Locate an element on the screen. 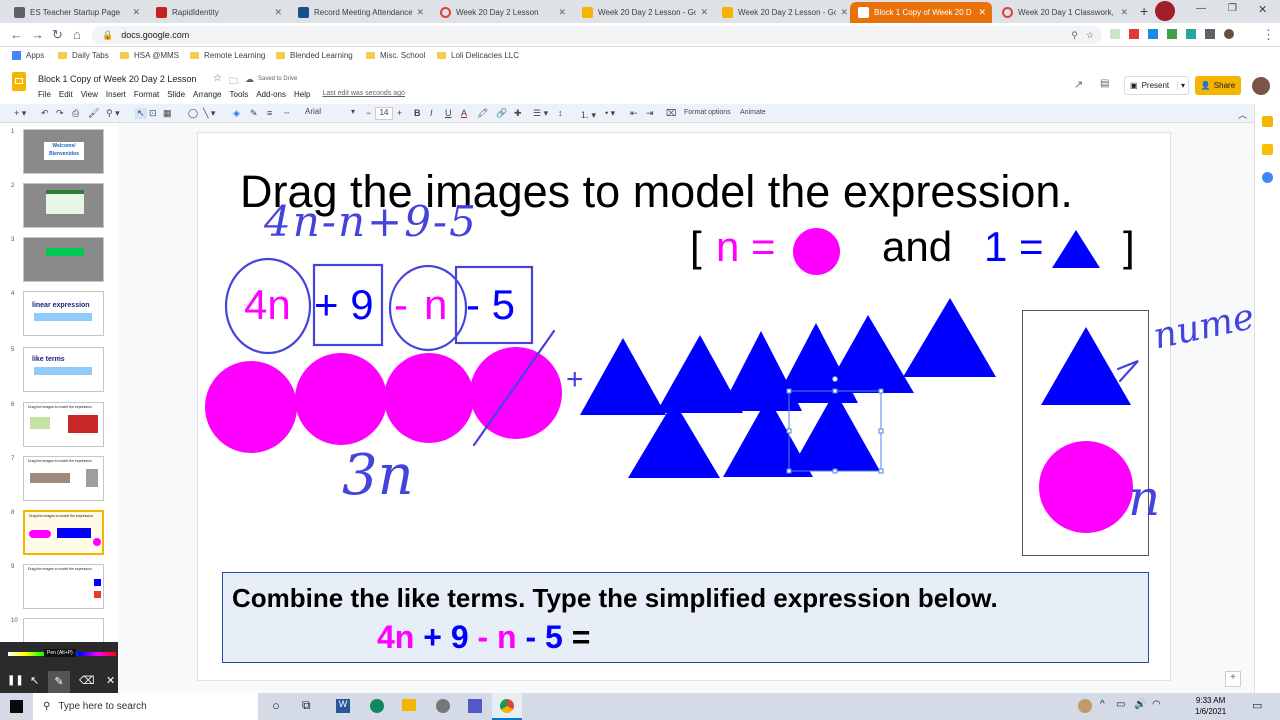 The image size is (1280, 720). back-icon: ← is located at coordinates (16, 35).